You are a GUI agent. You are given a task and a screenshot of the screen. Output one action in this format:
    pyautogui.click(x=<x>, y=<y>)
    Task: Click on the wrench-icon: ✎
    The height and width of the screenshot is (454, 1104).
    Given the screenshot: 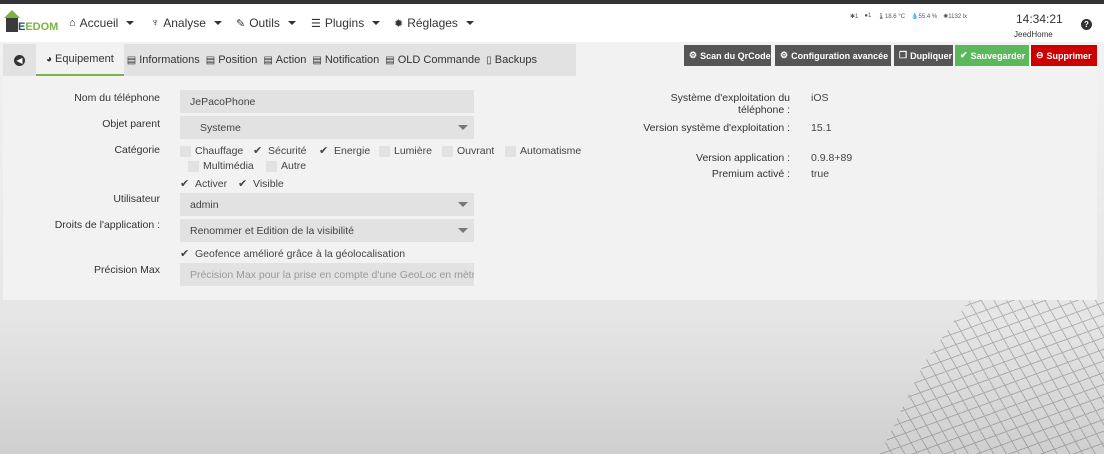 What is the action you would take?
    pyautogui.click(x=241, y=23)
    